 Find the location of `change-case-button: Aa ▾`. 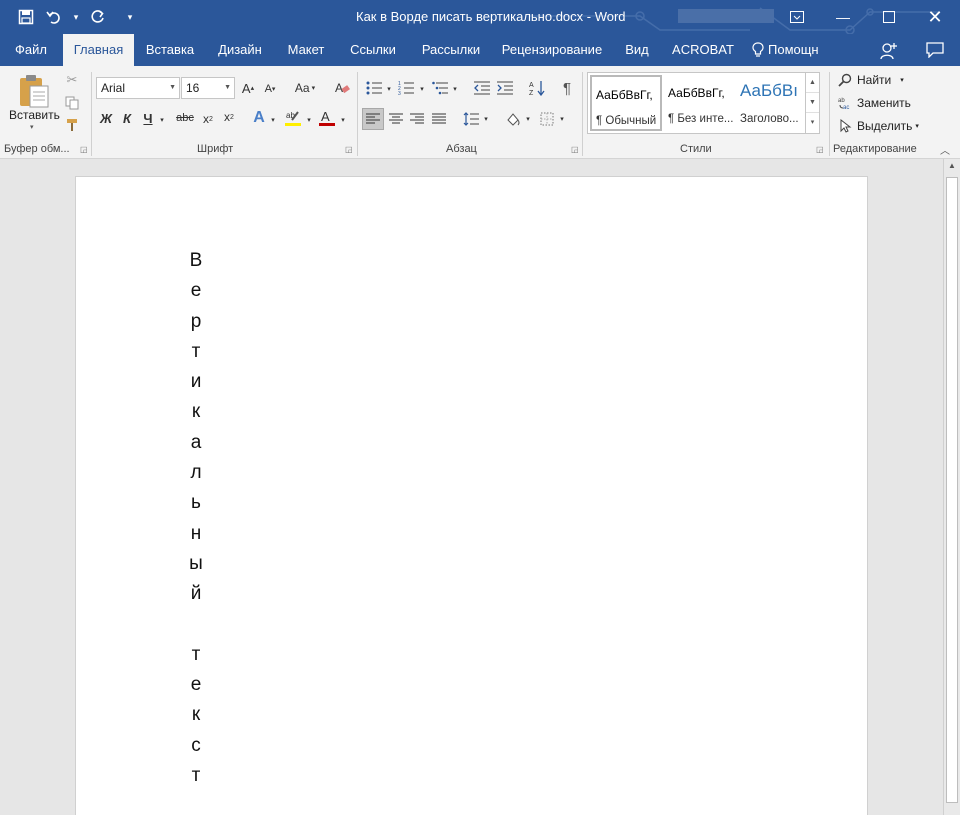

change-case-button: Aa ▾ is located at coordinates (305, 88).